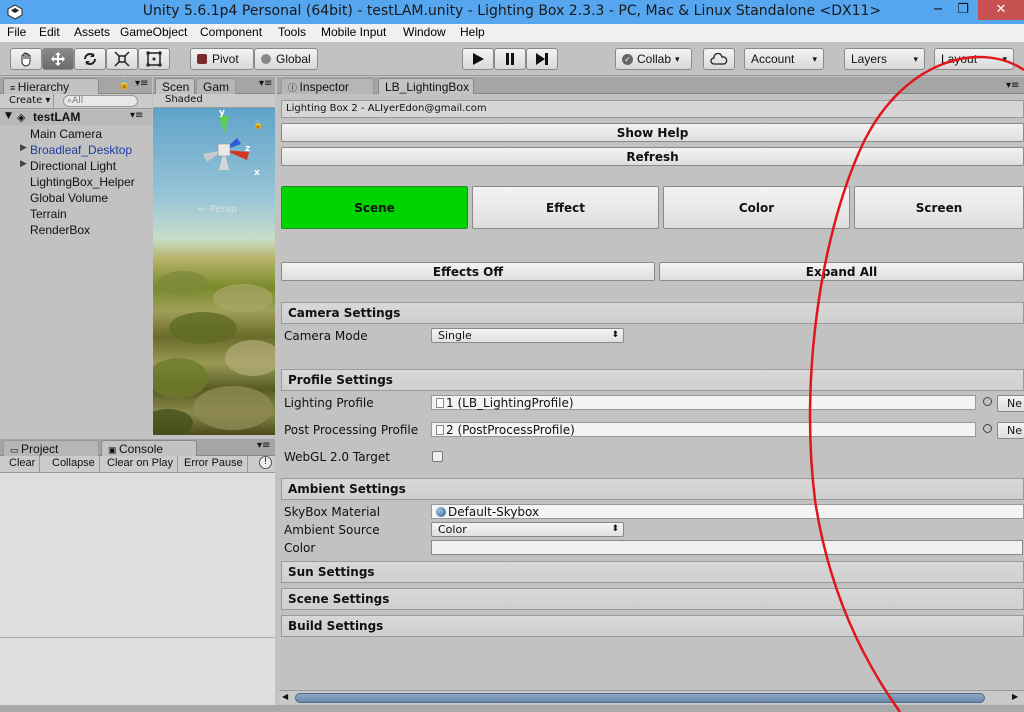 The height and width of the screenshot is (712, 1024). I want to click on account-dropdown: Account ▾, so click(784, 59).